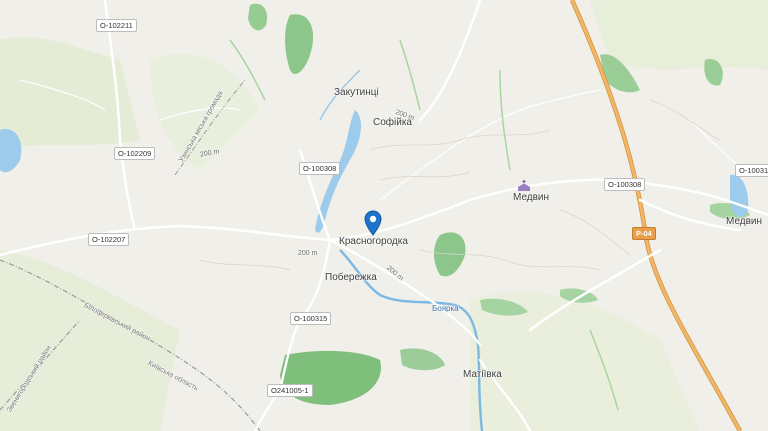 Image resolution: width=768 pixels, height=431 pixels. What do you see at coordinates (356, 92) in the screenshot?
I see `place-zakutyntsi: Закутинці` at bounding box center [356, 92].